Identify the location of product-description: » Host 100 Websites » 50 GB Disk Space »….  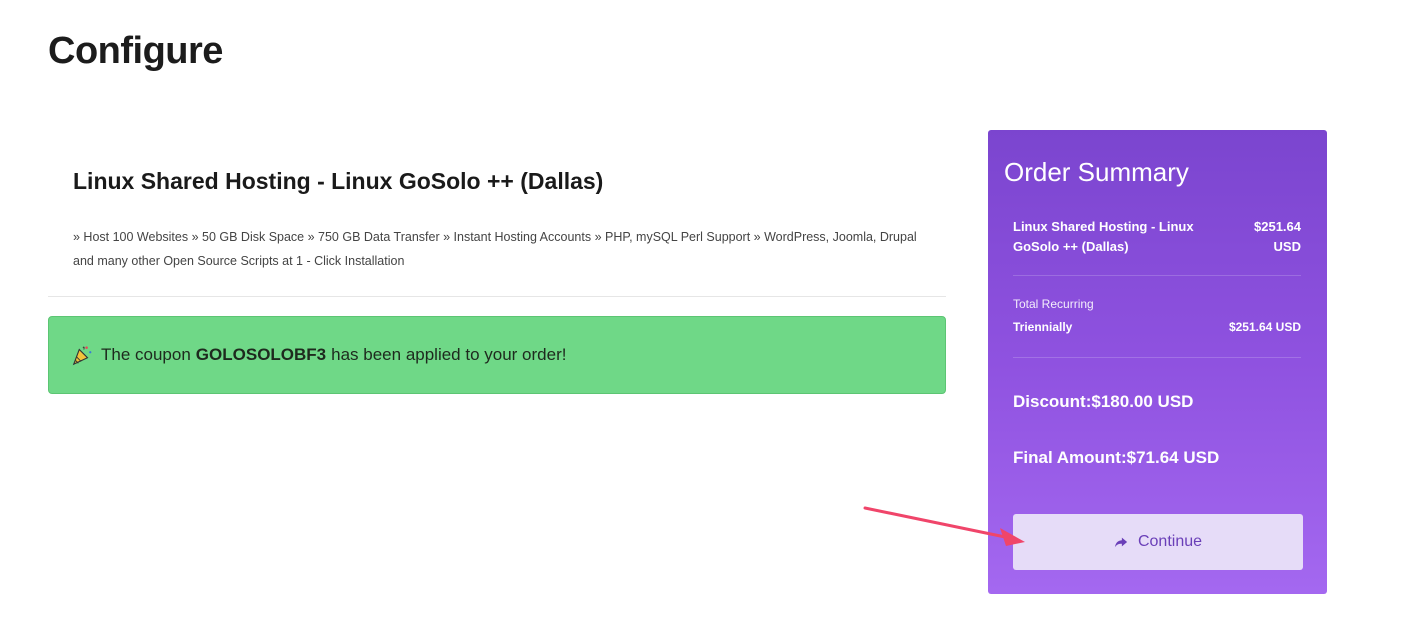
(495, 249).